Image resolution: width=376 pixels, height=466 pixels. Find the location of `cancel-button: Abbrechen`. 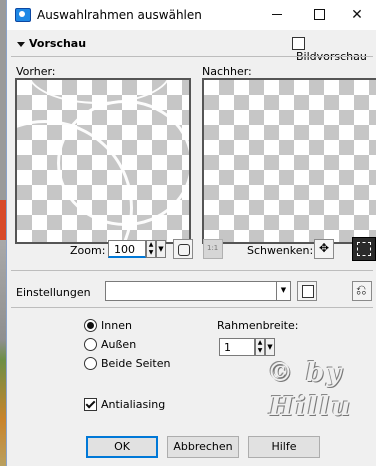

cancel-button: Abbrechen is located at coordinates (203, 447).